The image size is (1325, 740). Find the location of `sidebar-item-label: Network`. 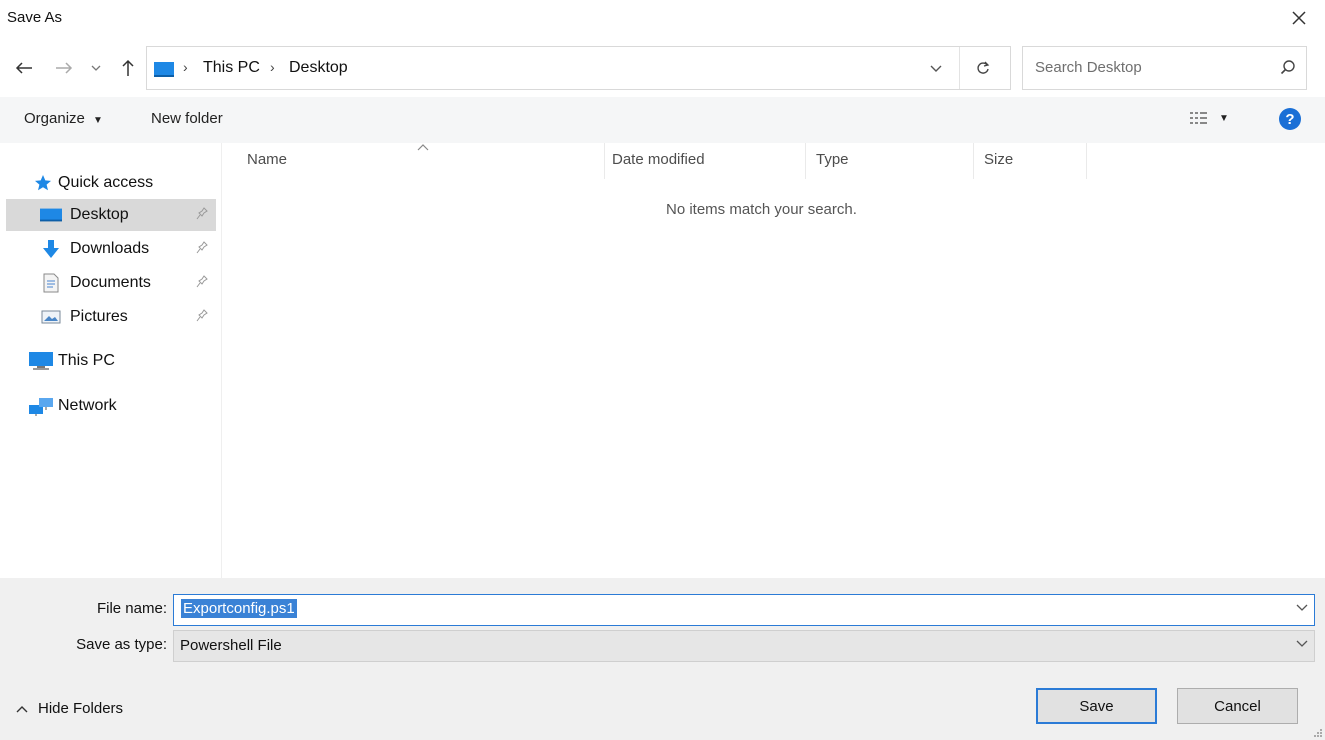

sidebar-item-label: Network is located at coordinates (87, 405).